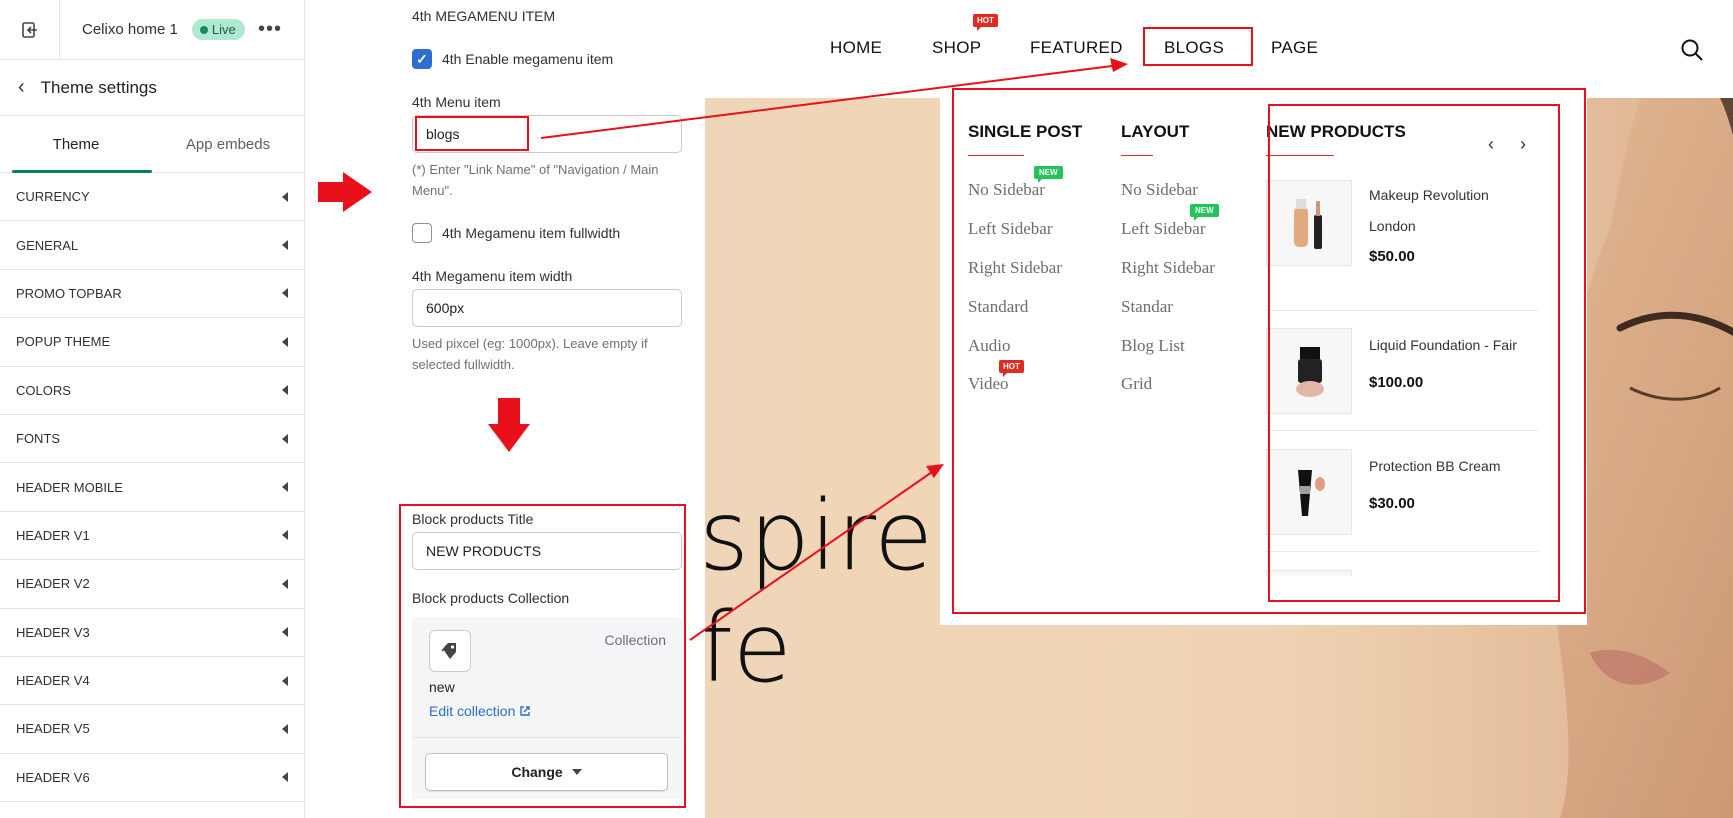 Image resolution: width=1733 pixels, height=818 pixels. I want to click on block-collection-label: Block products Collection, so click(491, 598).